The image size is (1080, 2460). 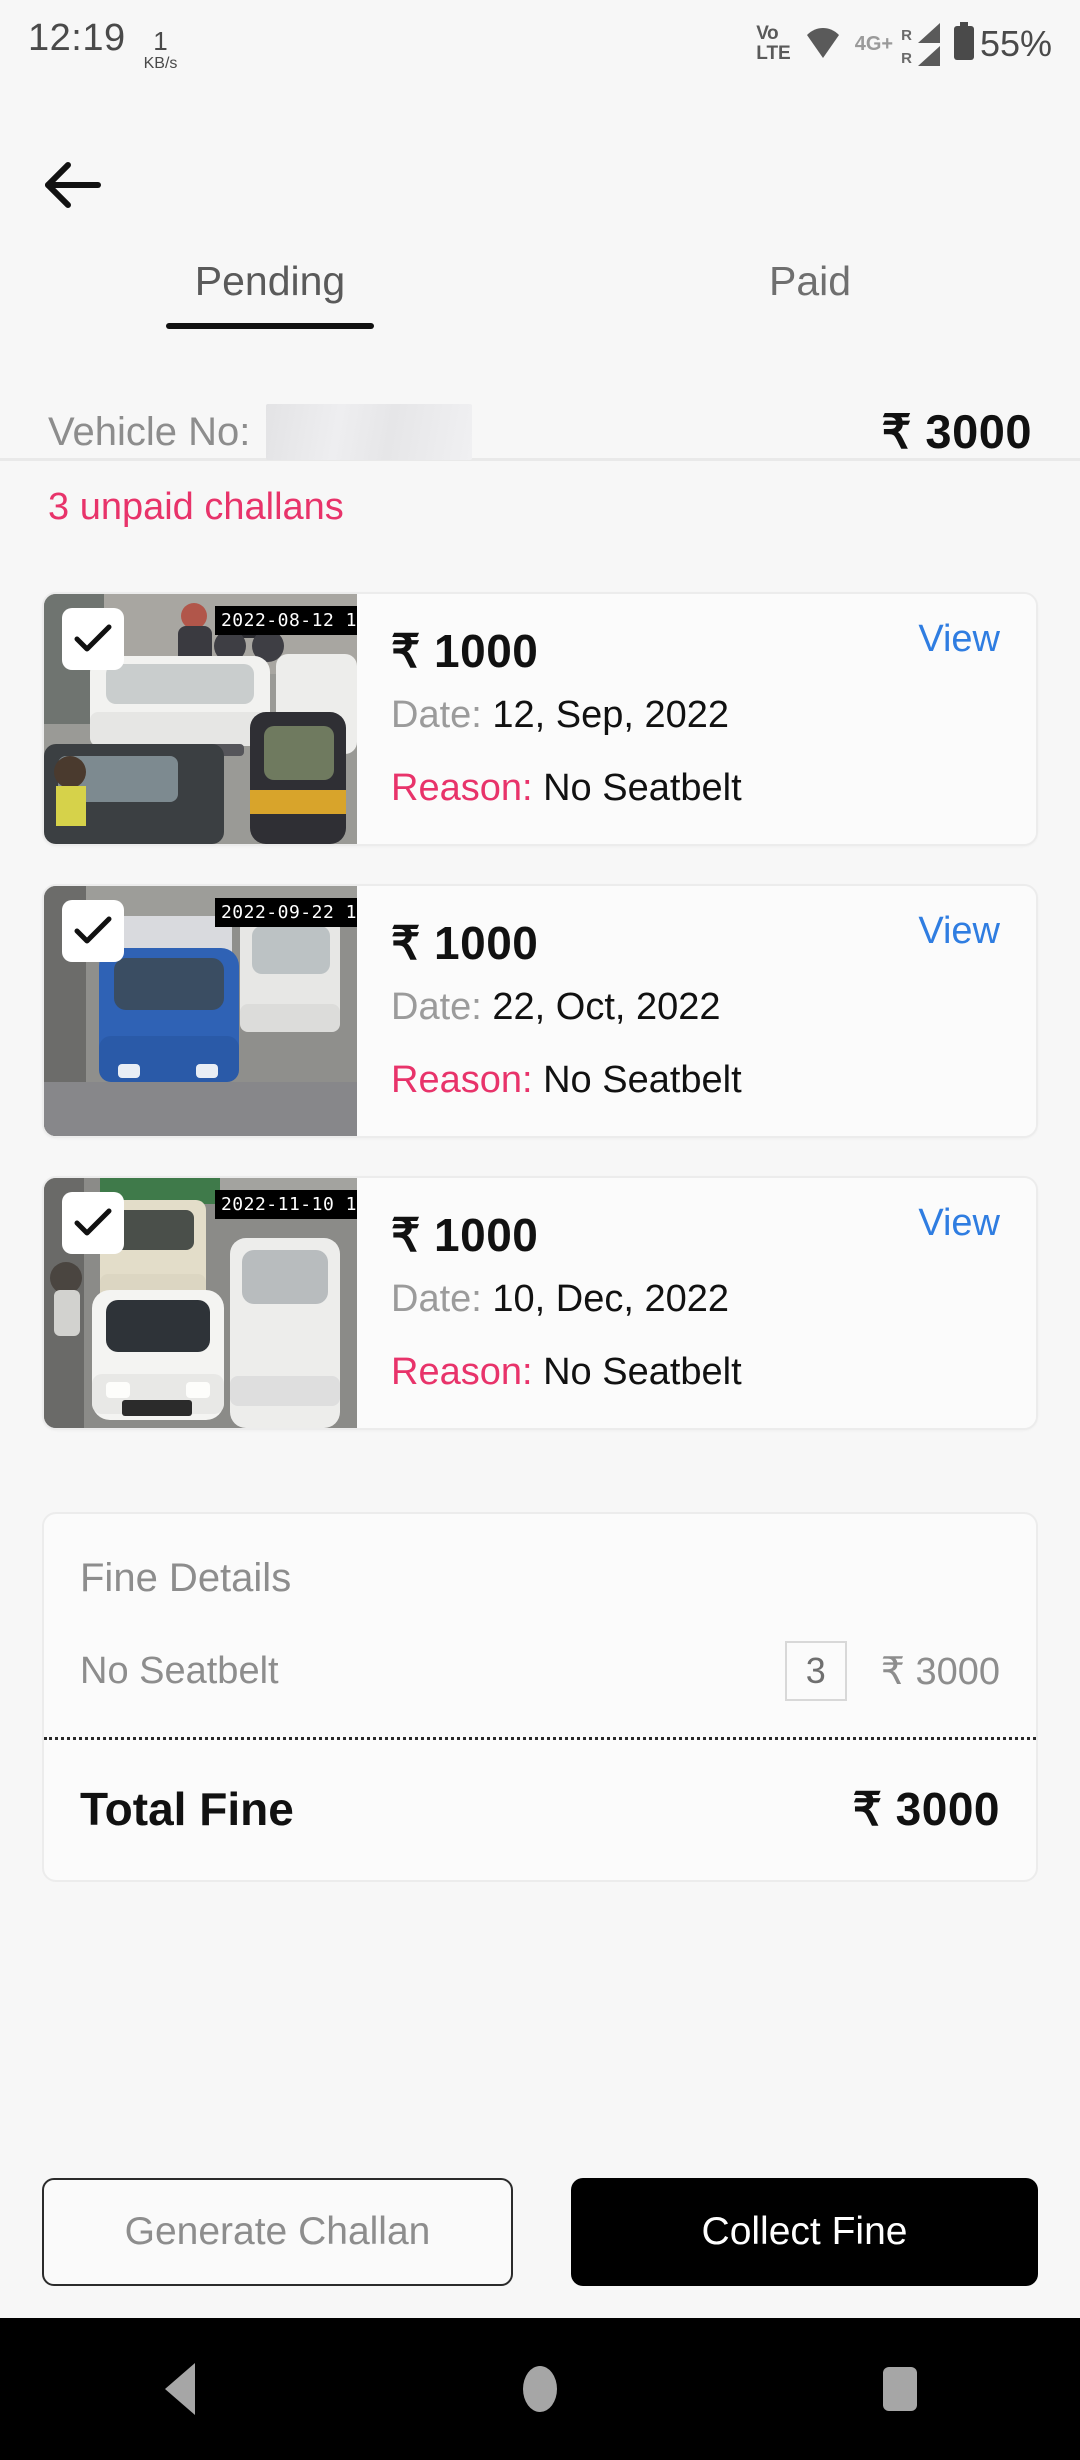 What do you see at coordinates (196, 507) in the screenshot?
I see `unpaid-challans-count: 3 unpaid challans` at bounding box center [196, 507].